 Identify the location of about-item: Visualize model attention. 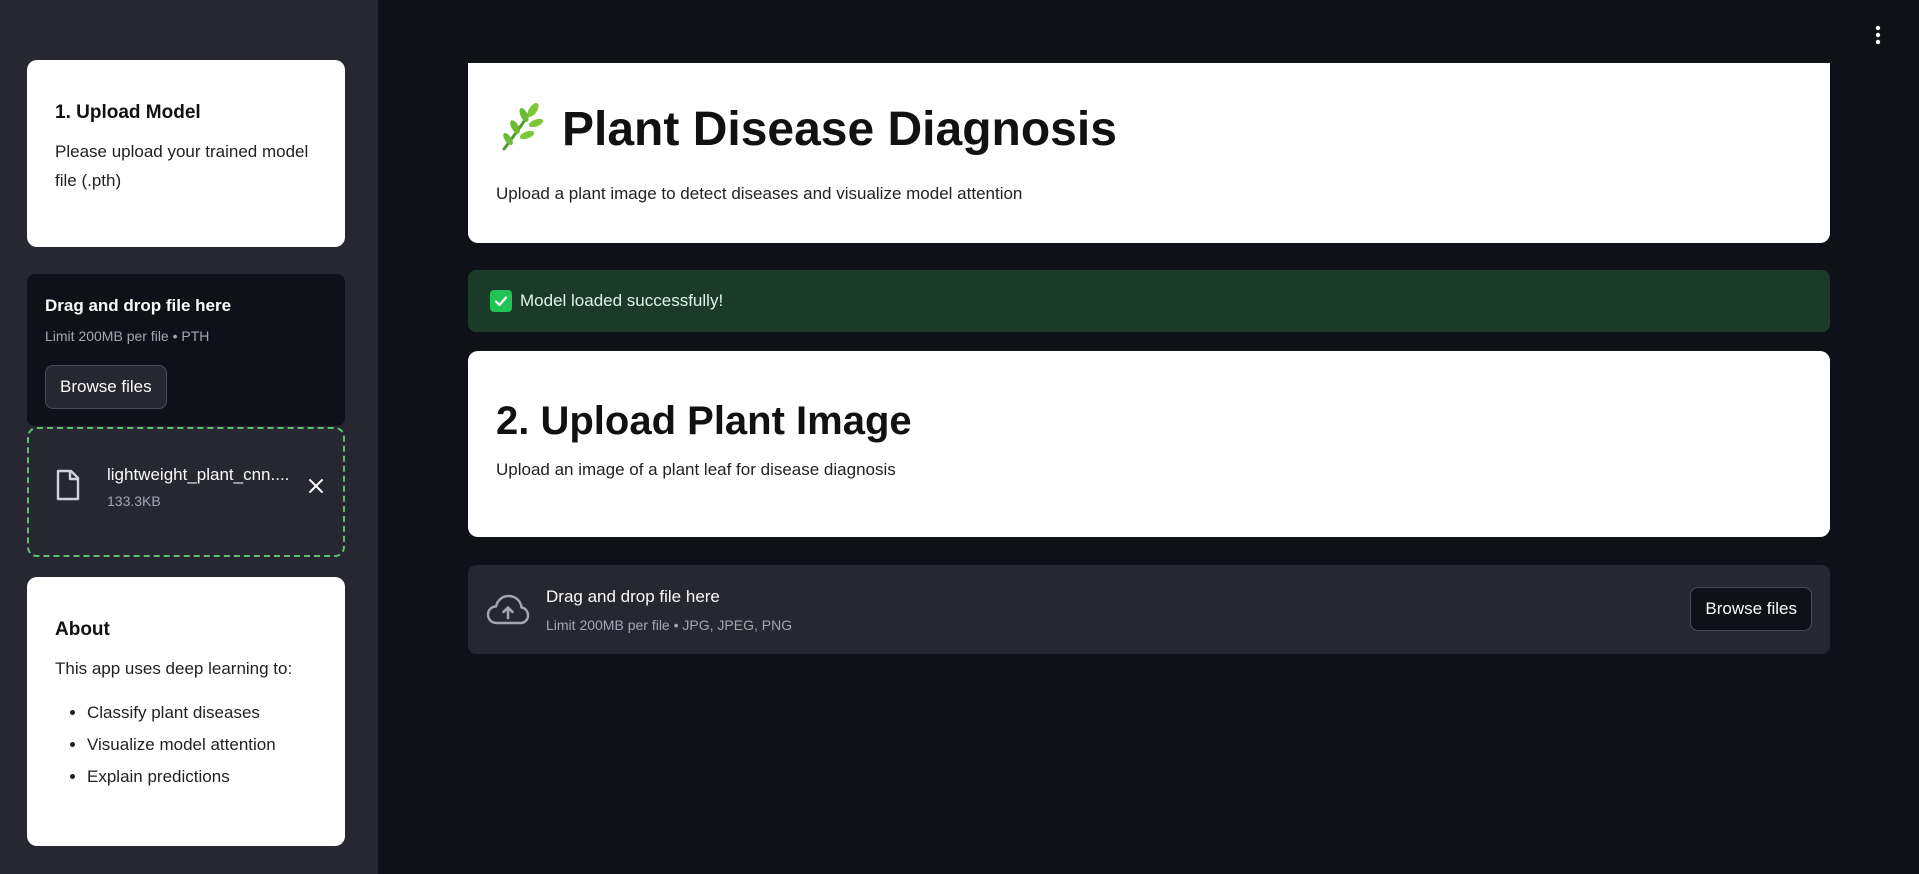
(202, 745).